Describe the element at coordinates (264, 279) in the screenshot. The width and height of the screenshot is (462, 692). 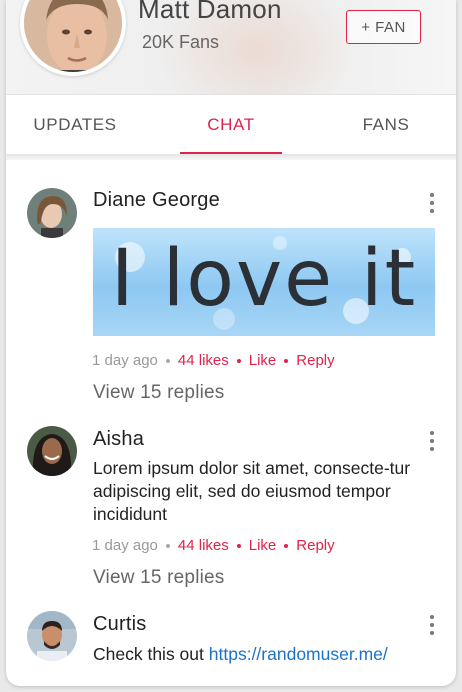
I see `image-caption-text: I love it` at that location.